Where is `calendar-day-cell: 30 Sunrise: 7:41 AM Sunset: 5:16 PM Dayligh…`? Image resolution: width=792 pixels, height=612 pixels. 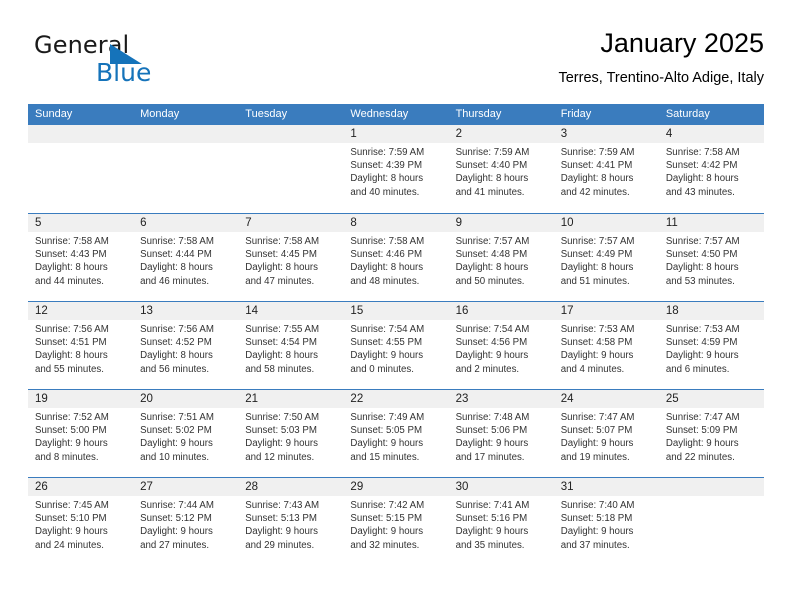
calendar-day-cell: 30 Sunrise: 7:41 AM Sunset: 5:16 PM Dayligh… is located at coordinates (501, 521).